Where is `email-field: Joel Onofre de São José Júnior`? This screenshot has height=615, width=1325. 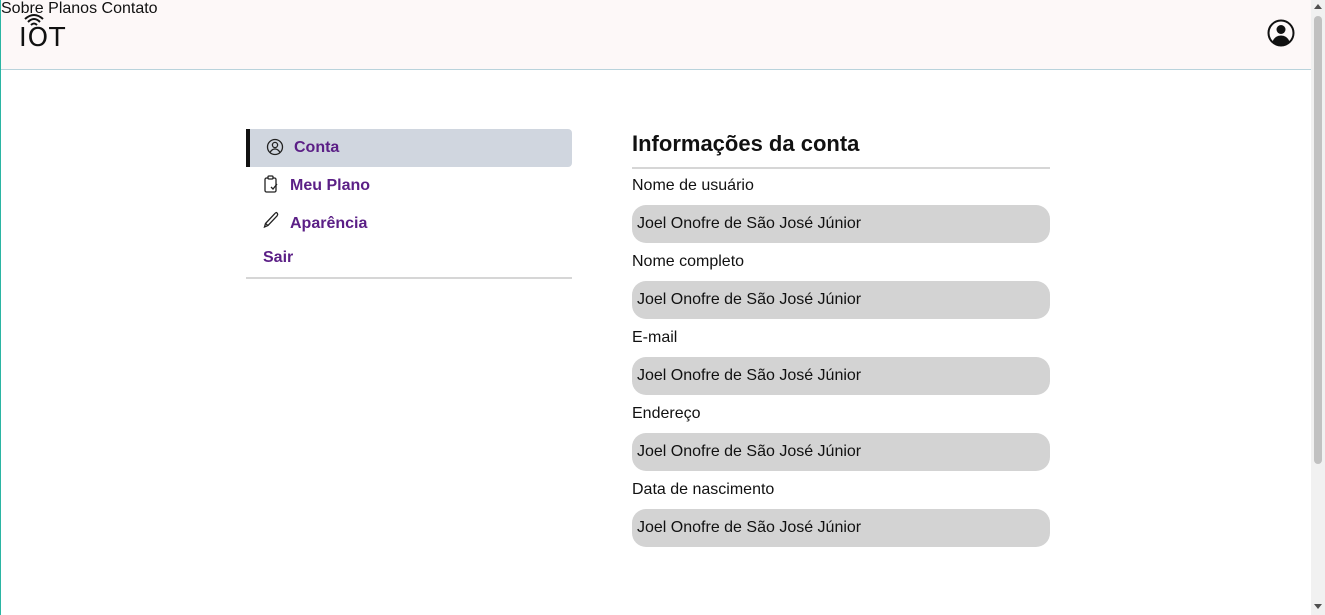
email-field: Joel Onofre de São José Júnior is located at coordinates (841, 376).